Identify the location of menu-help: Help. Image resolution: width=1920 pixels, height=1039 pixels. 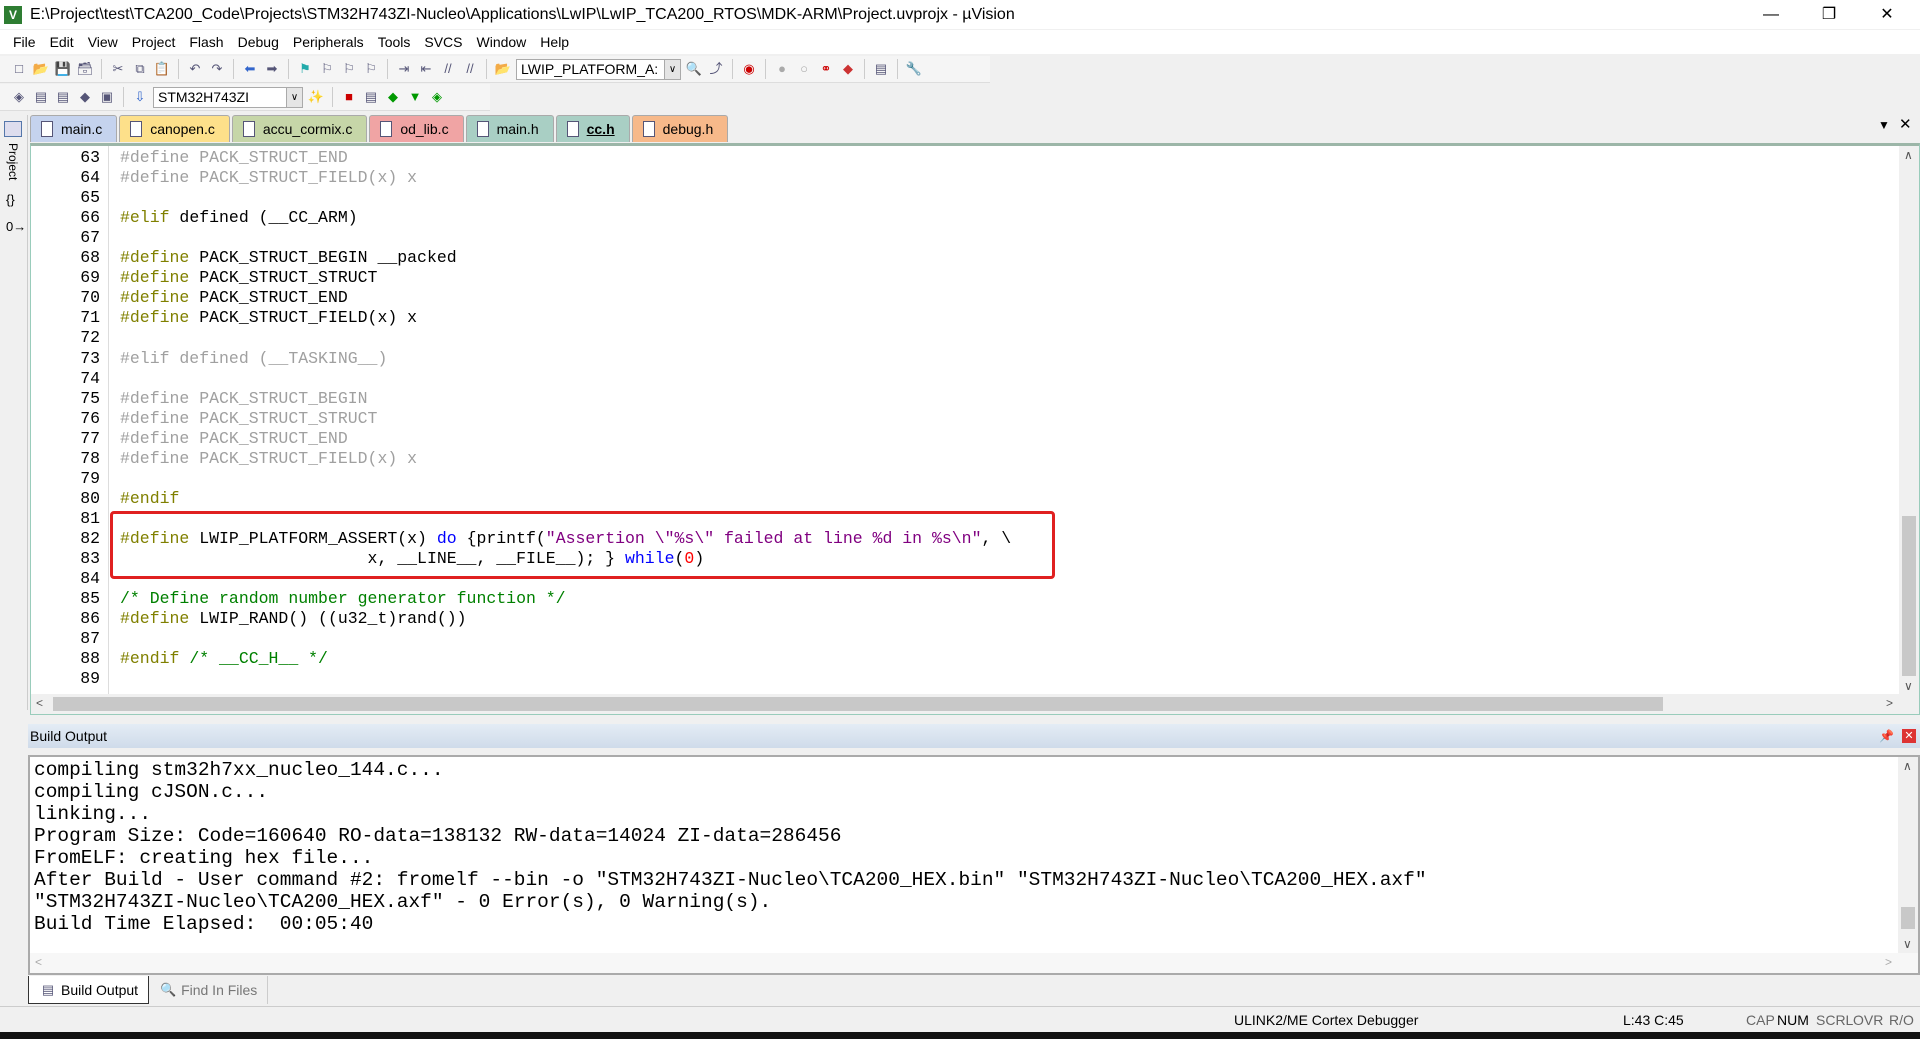
(554, 42).